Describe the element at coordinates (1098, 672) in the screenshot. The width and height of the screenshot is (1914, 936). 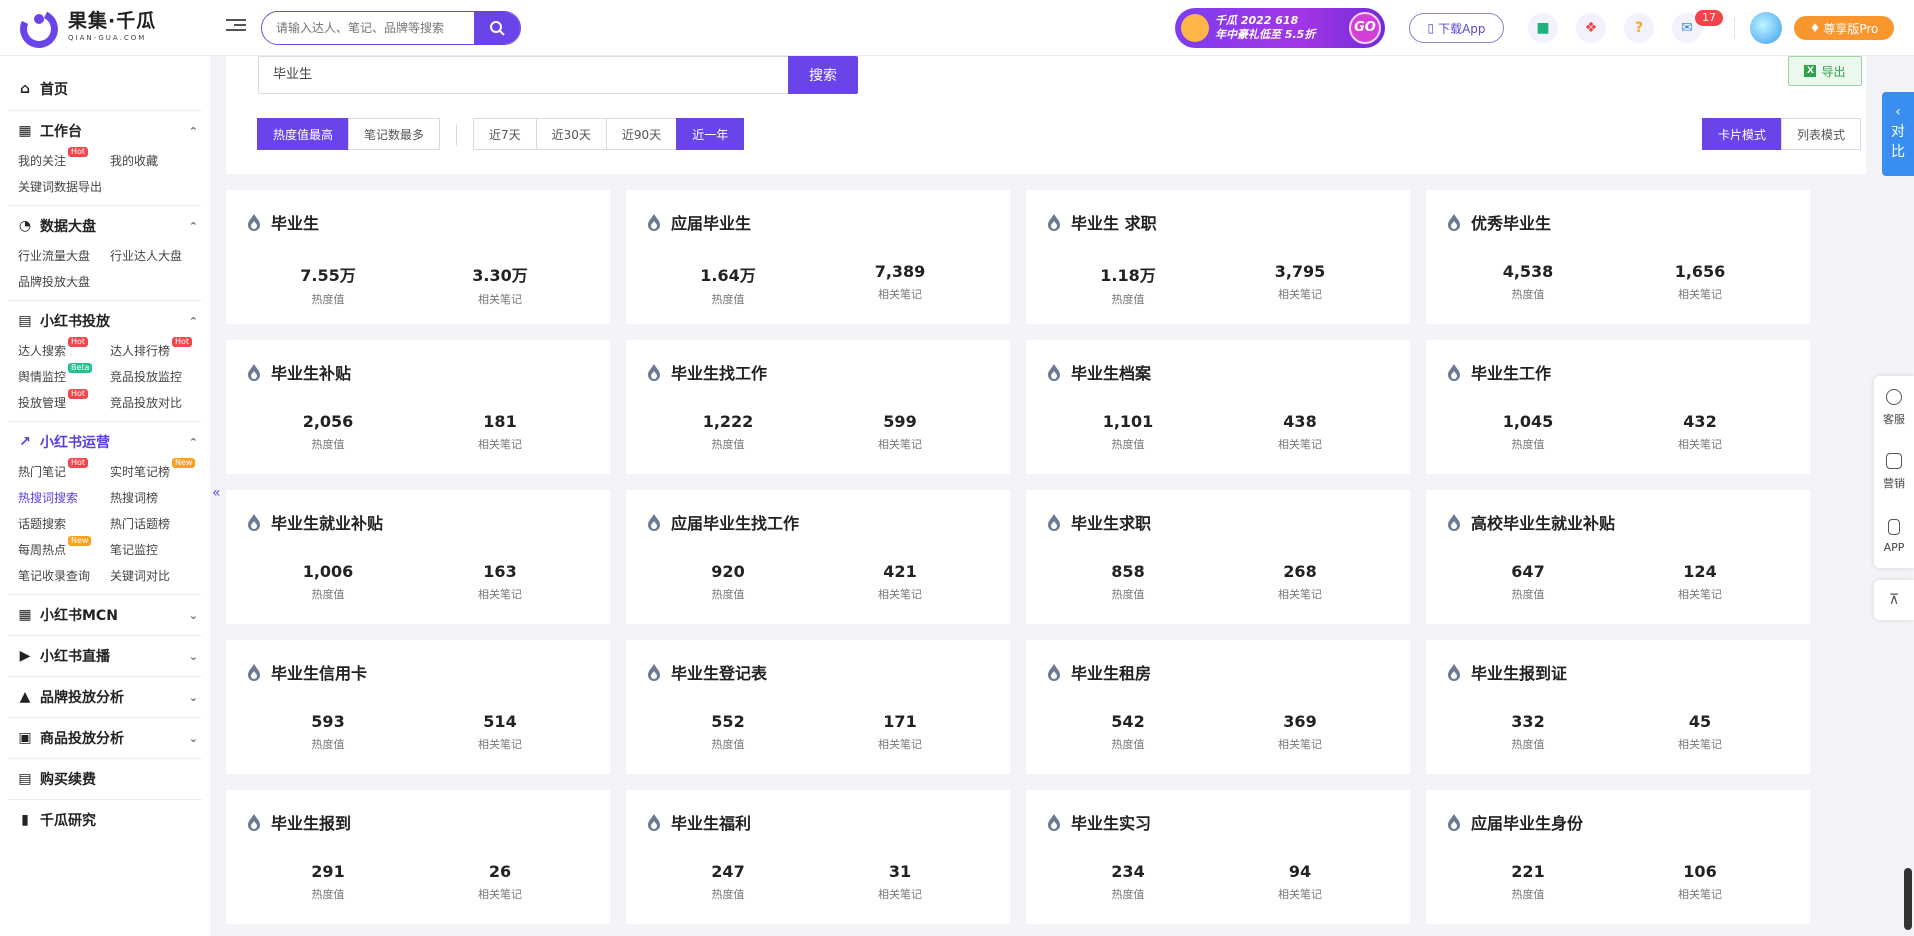
I see `keyword-card-title: 毕业生租房` at that location.